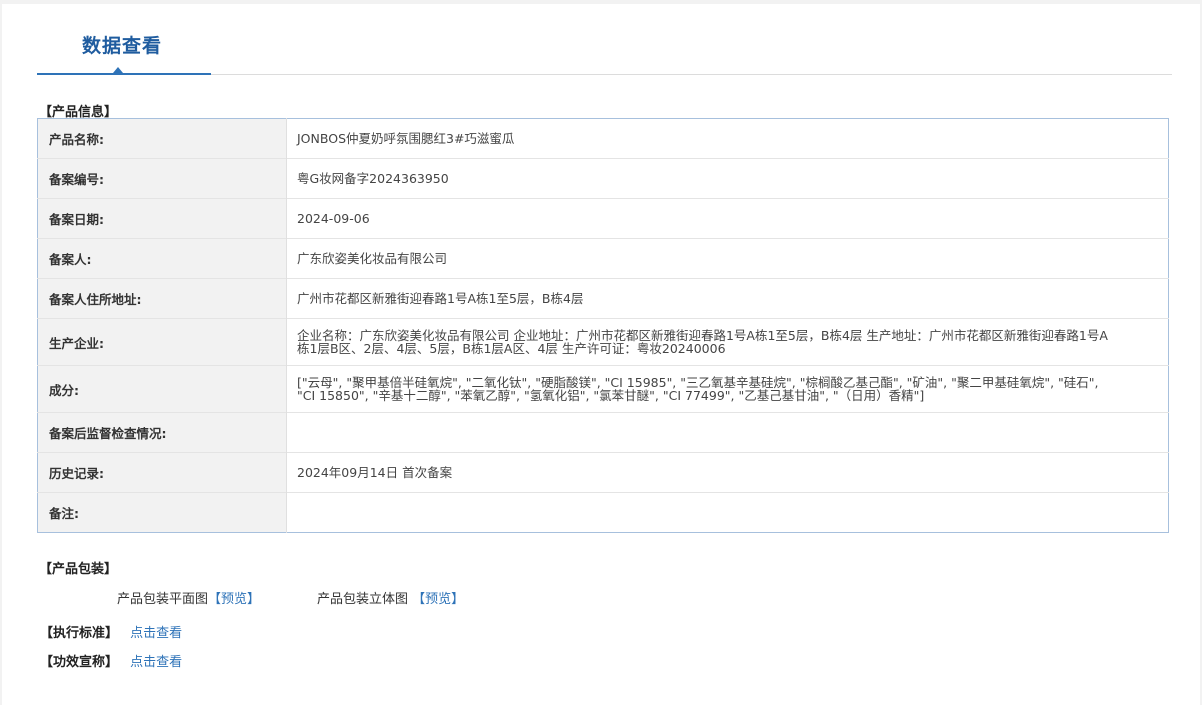 This screenshot has height=705, width=1202. I want to click on row-value: 2024-09-06, so click(727, 218).